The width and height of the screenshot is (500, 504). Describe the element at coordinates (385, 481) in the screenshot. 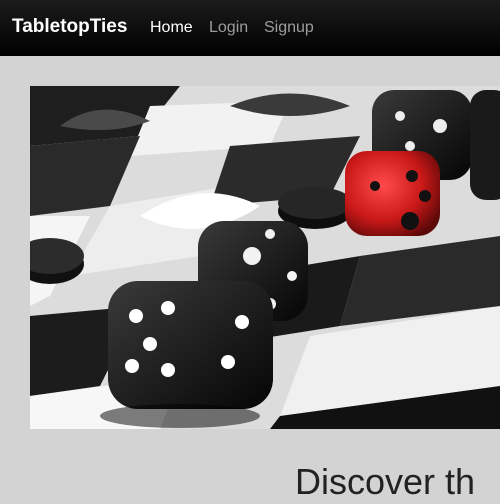

I see `page-heading: Discover th` at that location.